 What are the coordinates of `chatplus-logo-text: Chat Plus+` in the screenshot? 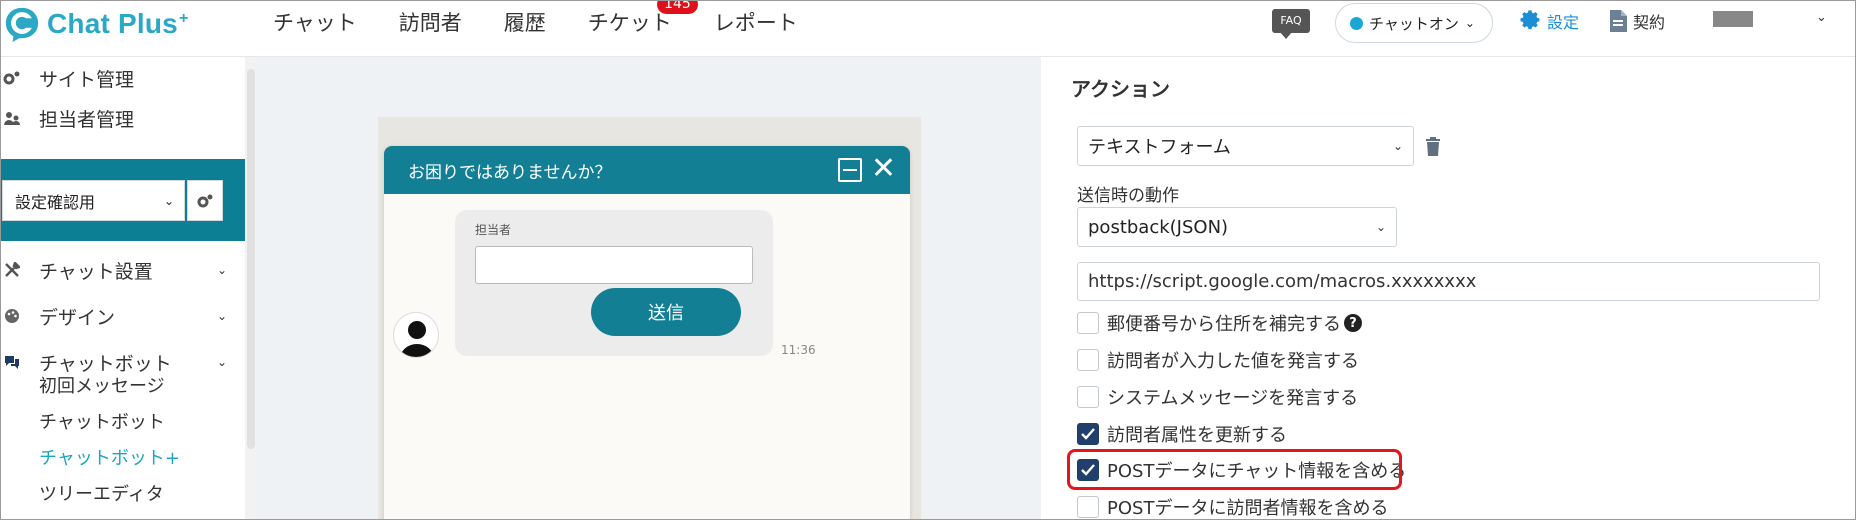 It's located at (118, 23).